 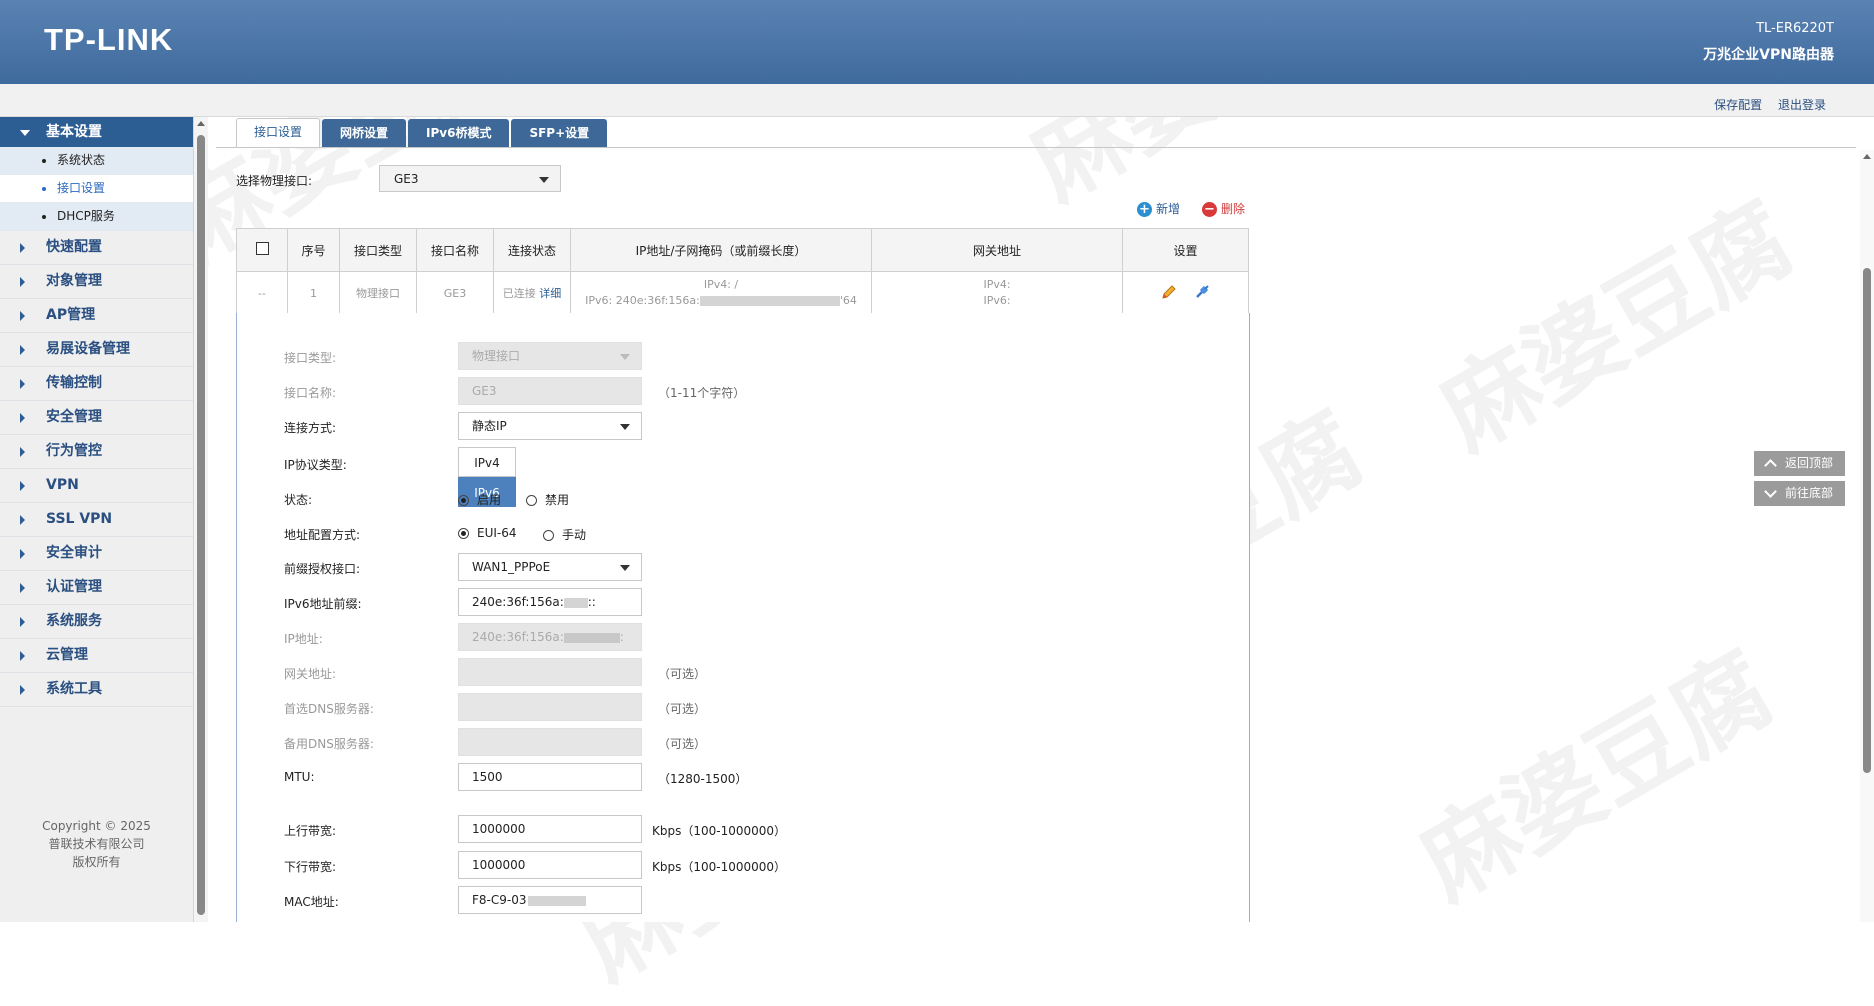 I want to click on select-all-checkbox, so click(x=262, y=248).